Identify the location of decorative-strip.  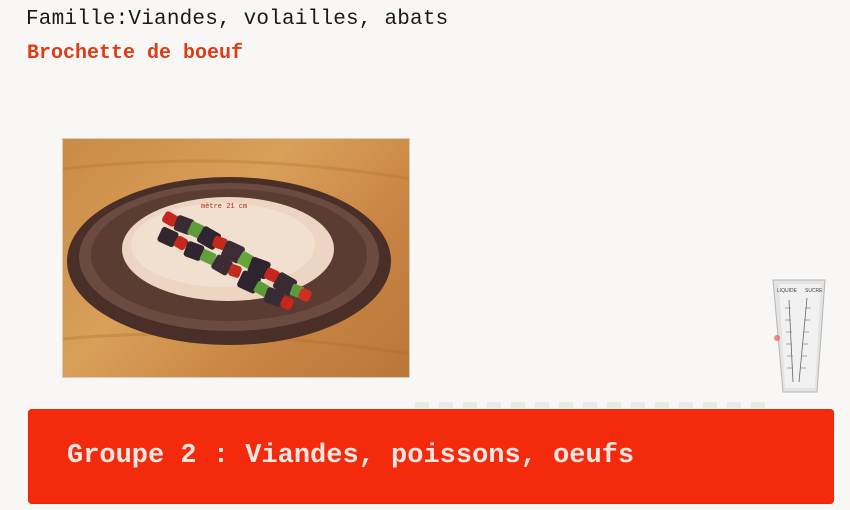
(595, 405).